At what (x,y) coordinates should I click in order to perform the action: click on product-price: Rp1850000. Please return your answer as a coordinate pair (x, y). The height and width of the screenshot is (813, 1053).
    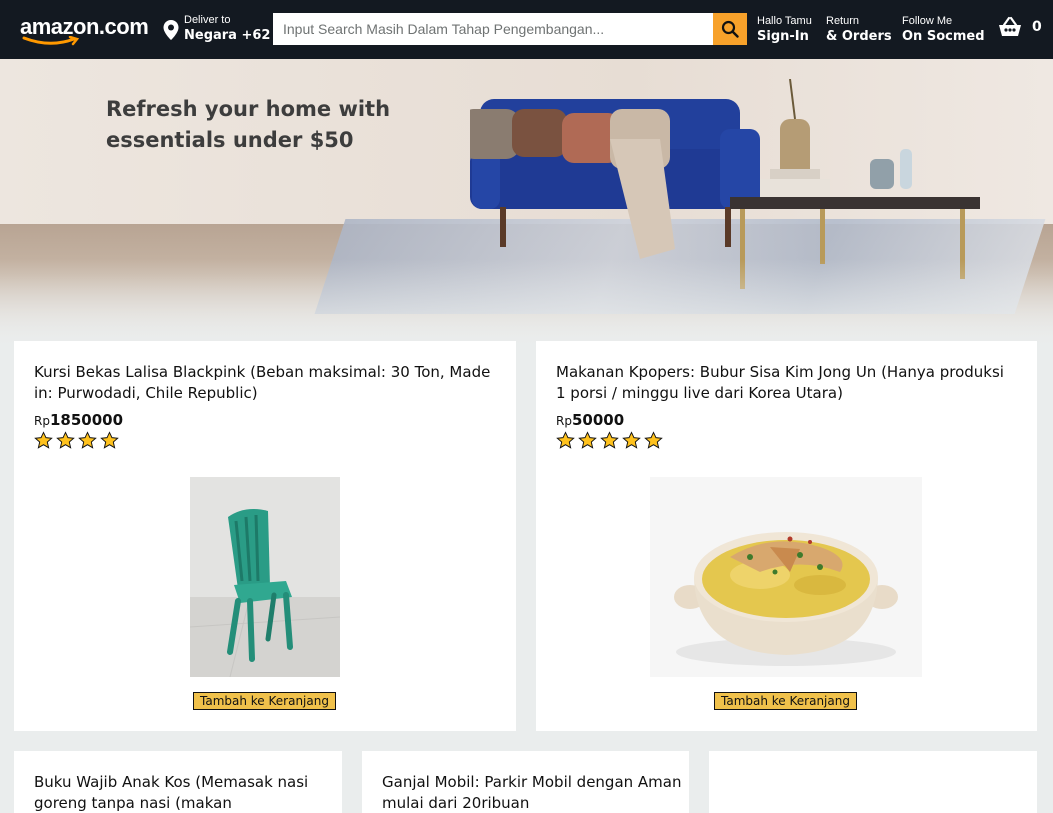
    Looking at the image, I should click on (265, 419).